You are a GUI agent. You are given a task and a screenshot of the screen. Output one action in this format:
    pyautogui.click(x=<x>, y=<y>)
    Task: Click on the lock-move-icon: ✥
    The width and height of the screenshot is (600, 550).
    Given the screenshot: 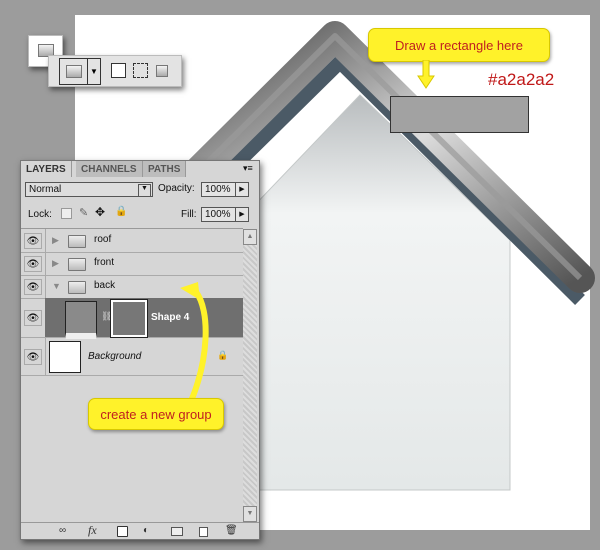 What is the action you would take?
    pyautogui.click(x=100, y=212)
    